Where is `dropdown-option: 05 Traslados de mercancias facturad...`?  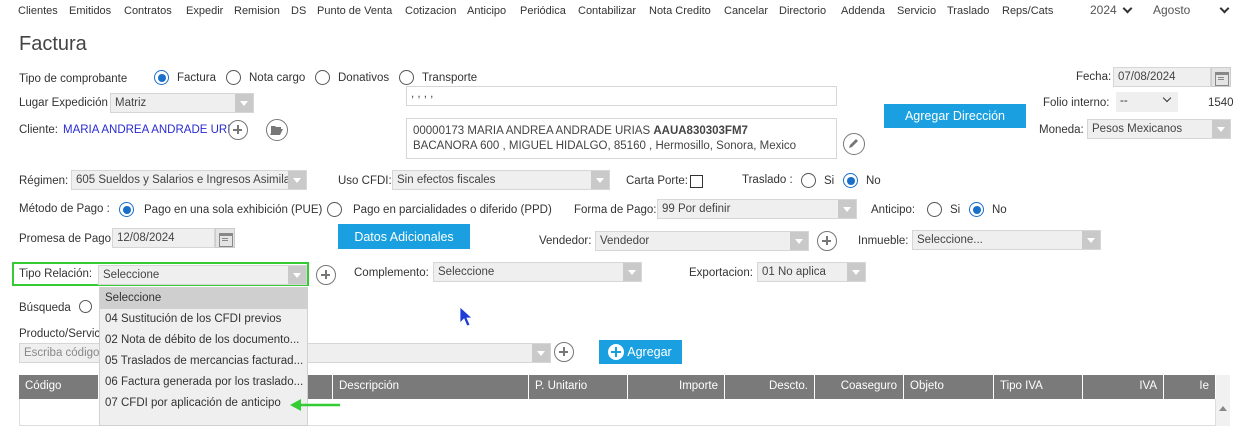
dropdown-option: 05 Traslados de mercancias facturad... is located at coordinates (203, 361).